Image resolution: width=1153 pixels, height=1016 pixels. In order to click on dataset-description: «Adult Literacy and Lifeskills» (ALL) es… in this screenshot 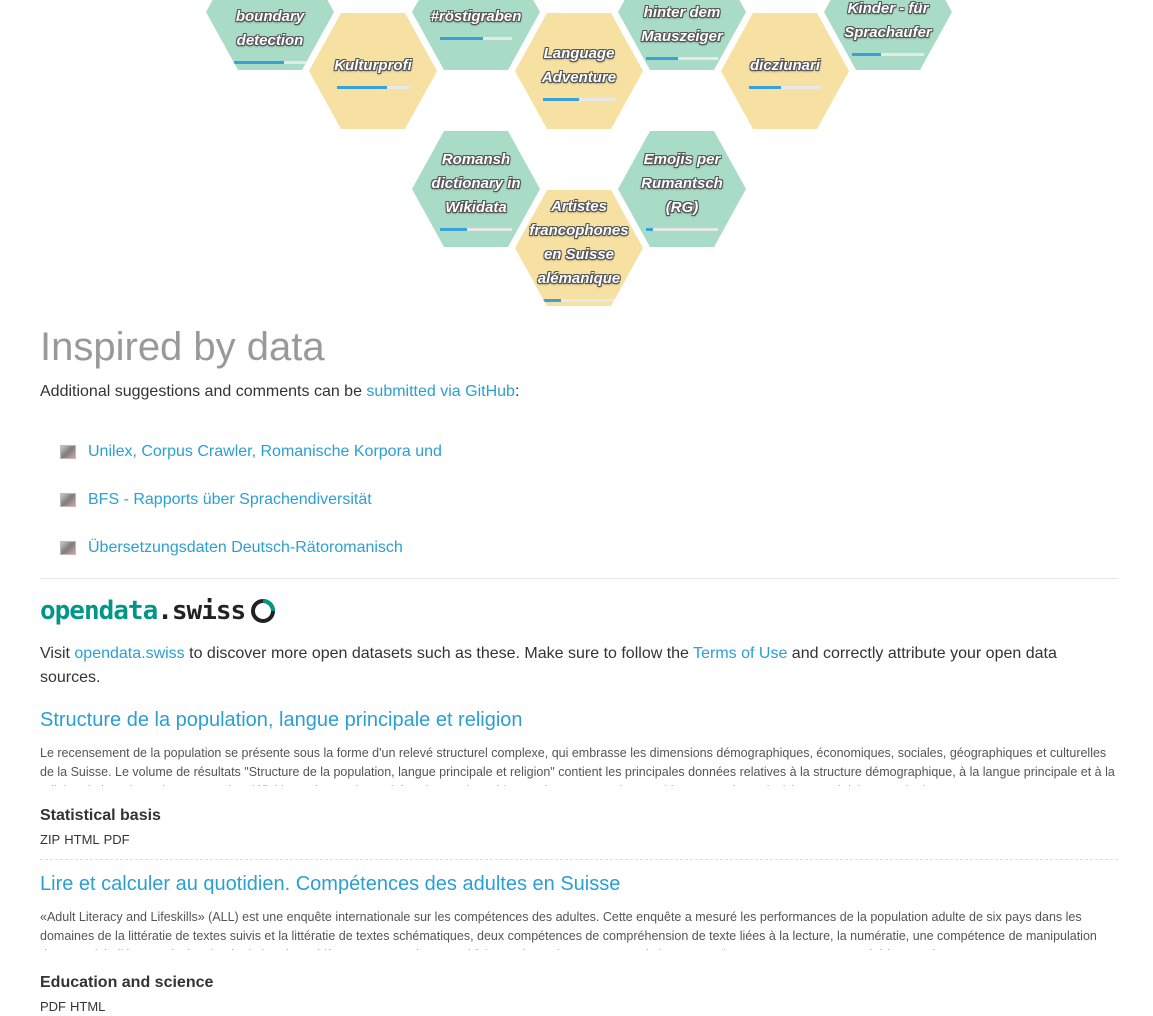, I will do `click(568, 930)`.